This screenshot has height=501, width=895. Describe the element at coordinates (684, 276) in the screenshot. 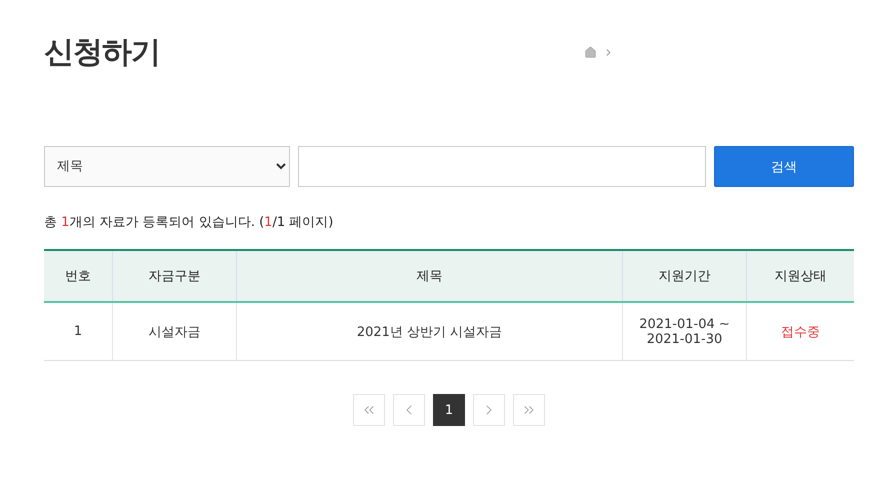

I see `column-header: 지원기간` at that location.